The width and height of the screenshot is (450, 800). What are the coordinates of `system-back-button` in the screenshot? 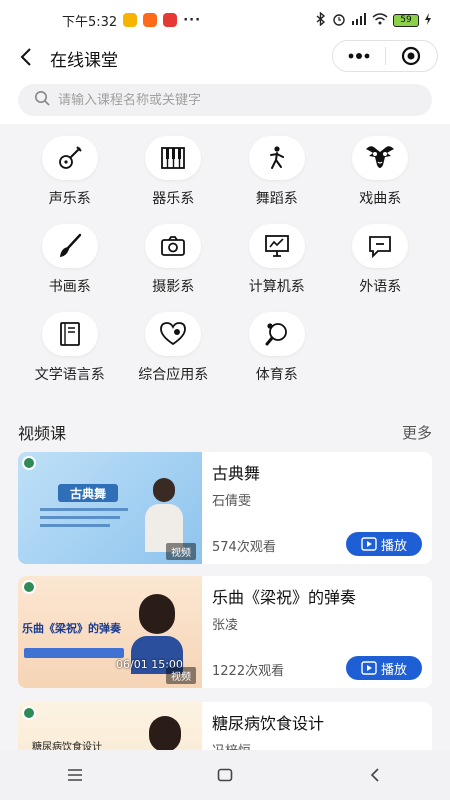 It's located at (375, 775).